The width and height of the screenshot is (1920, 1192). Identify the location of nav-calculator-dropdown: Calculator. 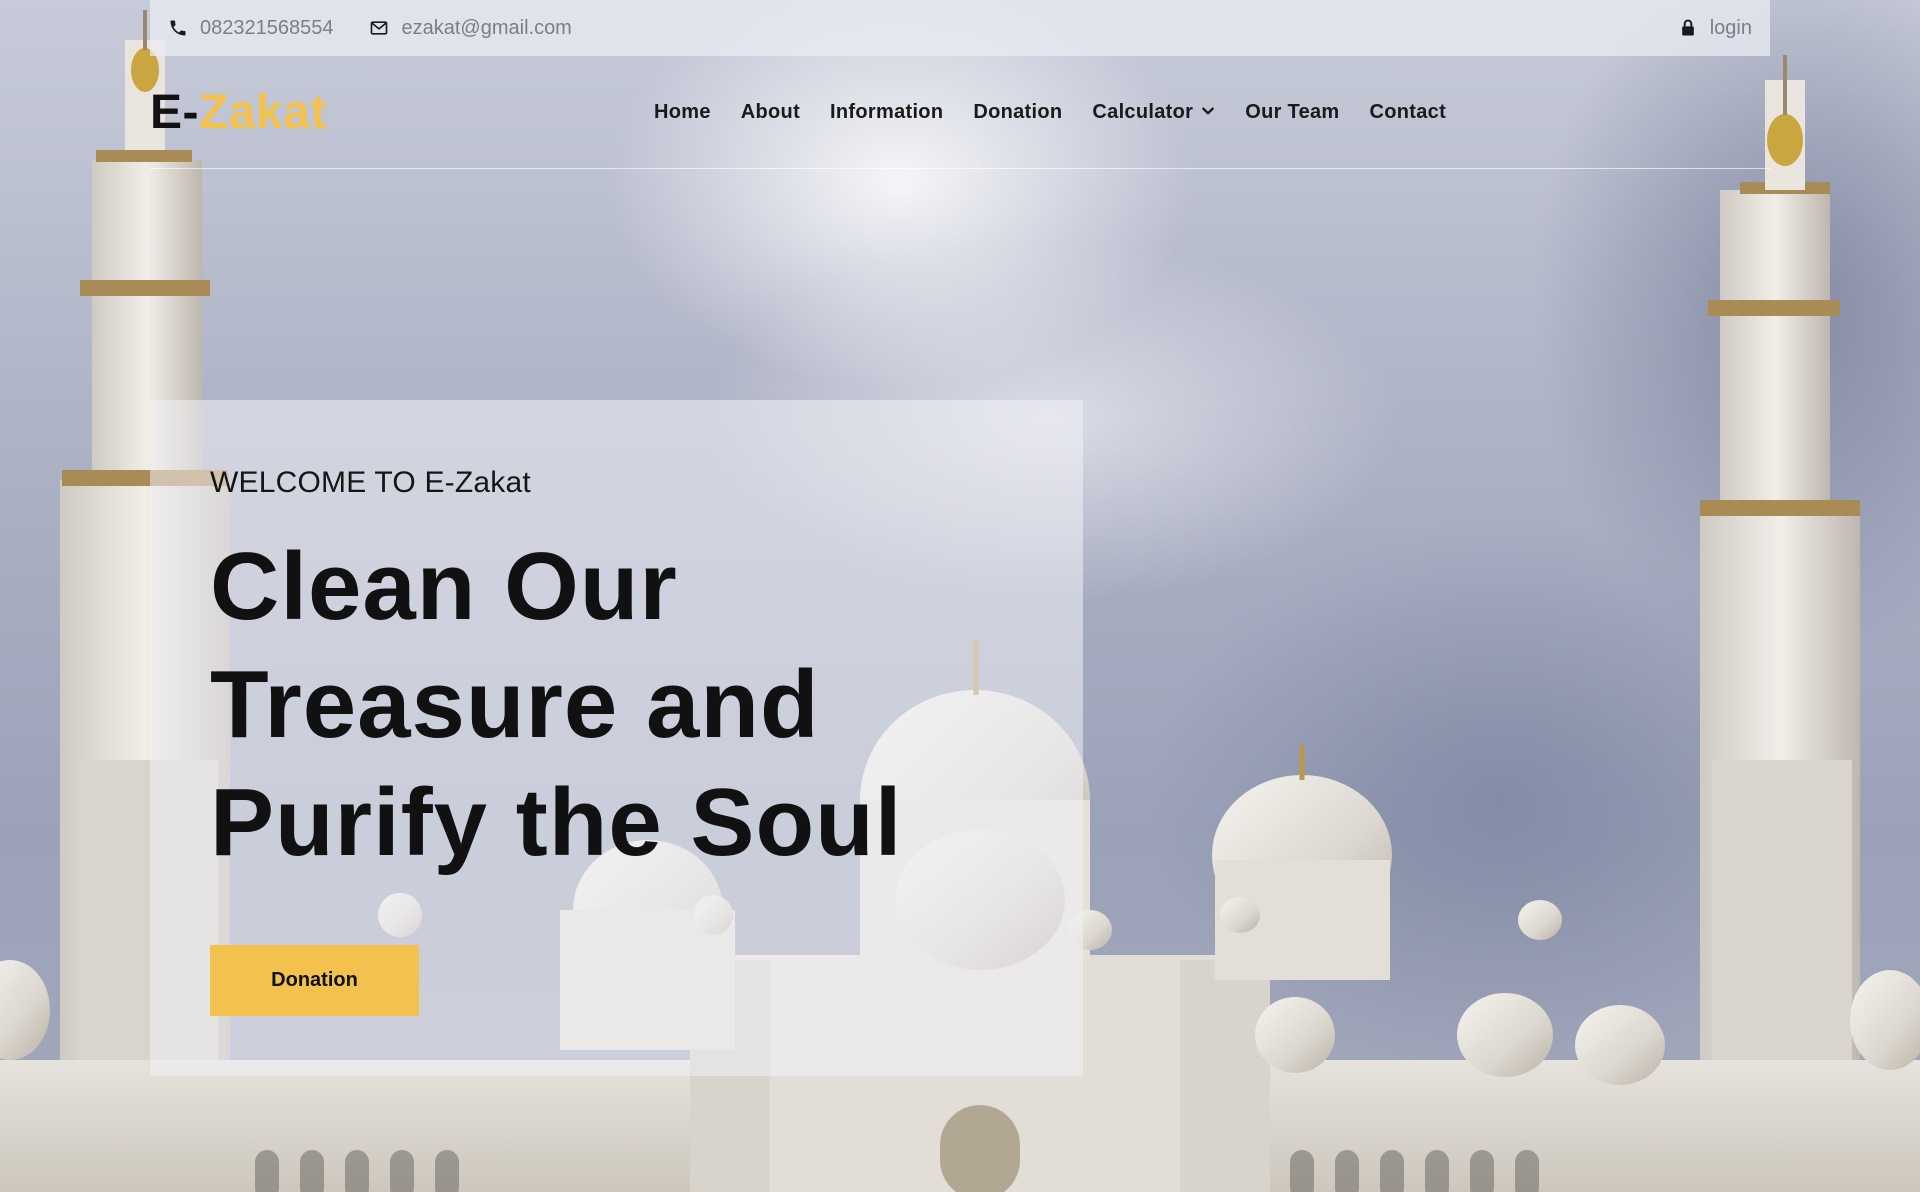
(1153, 112).